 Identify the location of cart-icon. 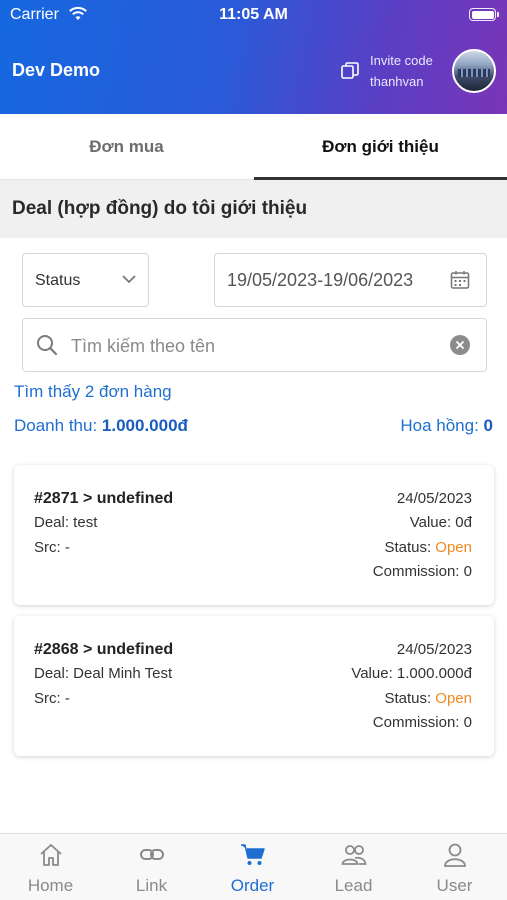
(253, 854).